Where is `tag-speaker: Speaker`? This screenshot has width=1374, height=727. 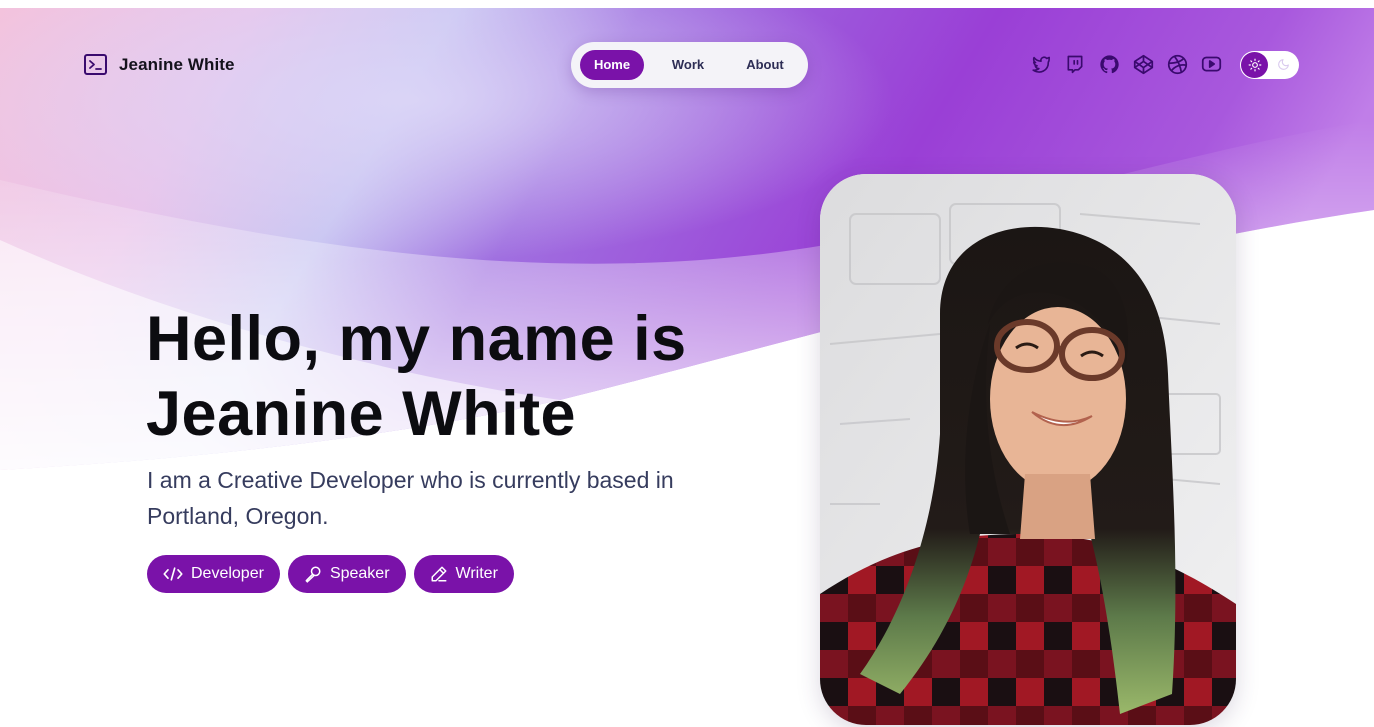 tag-speaker: Speaker is located at coordinates (346, 574).